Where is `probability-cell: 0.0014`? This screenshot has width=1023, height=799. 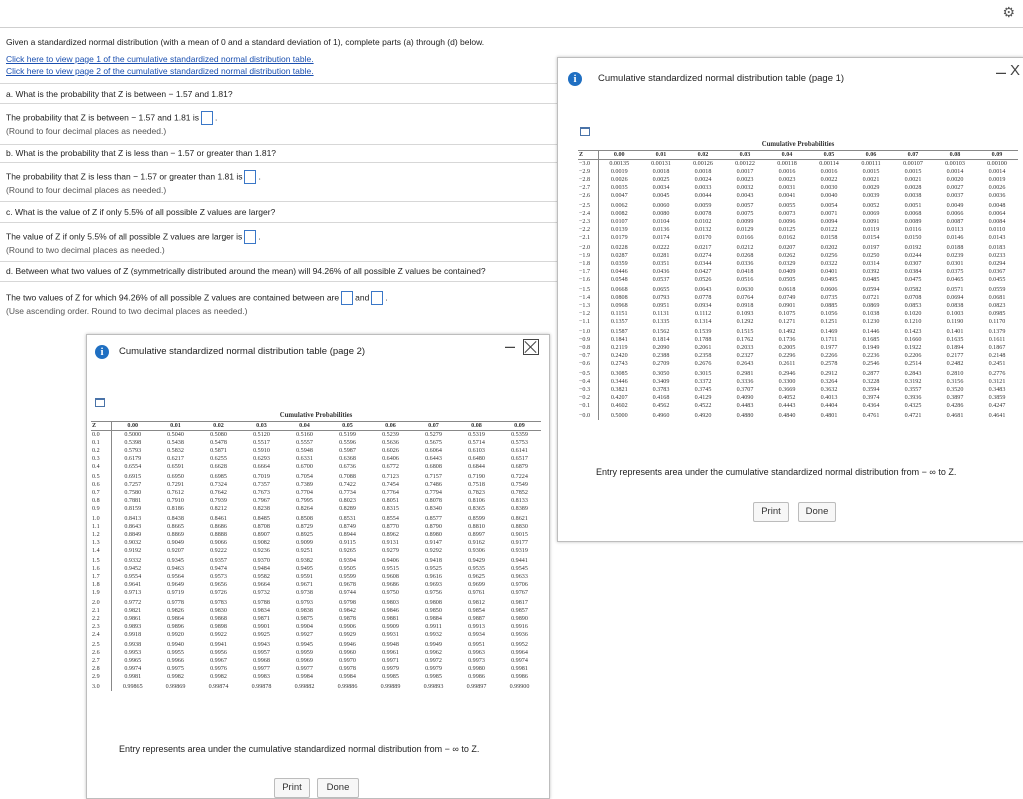
probability-cell: 0.0014 is located at coordinates (997, 172).